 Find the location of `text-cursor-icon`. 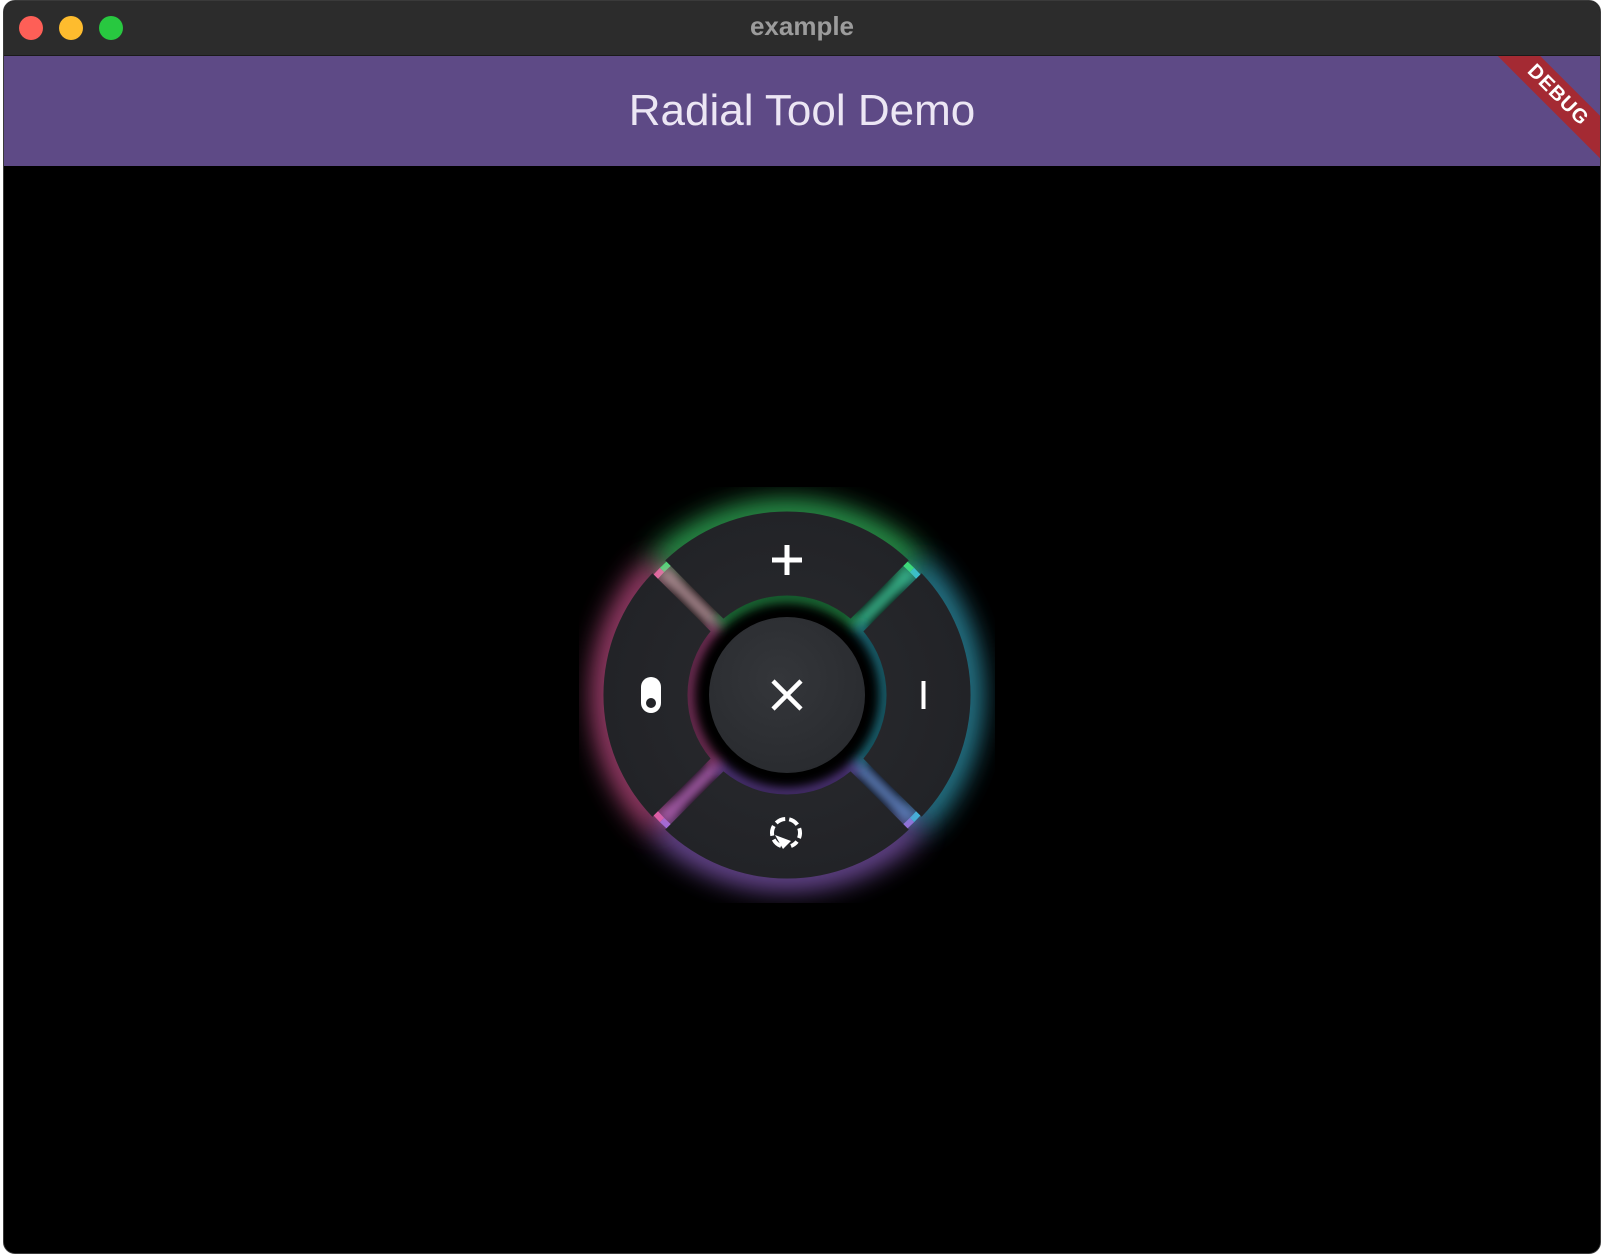

text-cursor-icon is located at coordinates (923, 695).